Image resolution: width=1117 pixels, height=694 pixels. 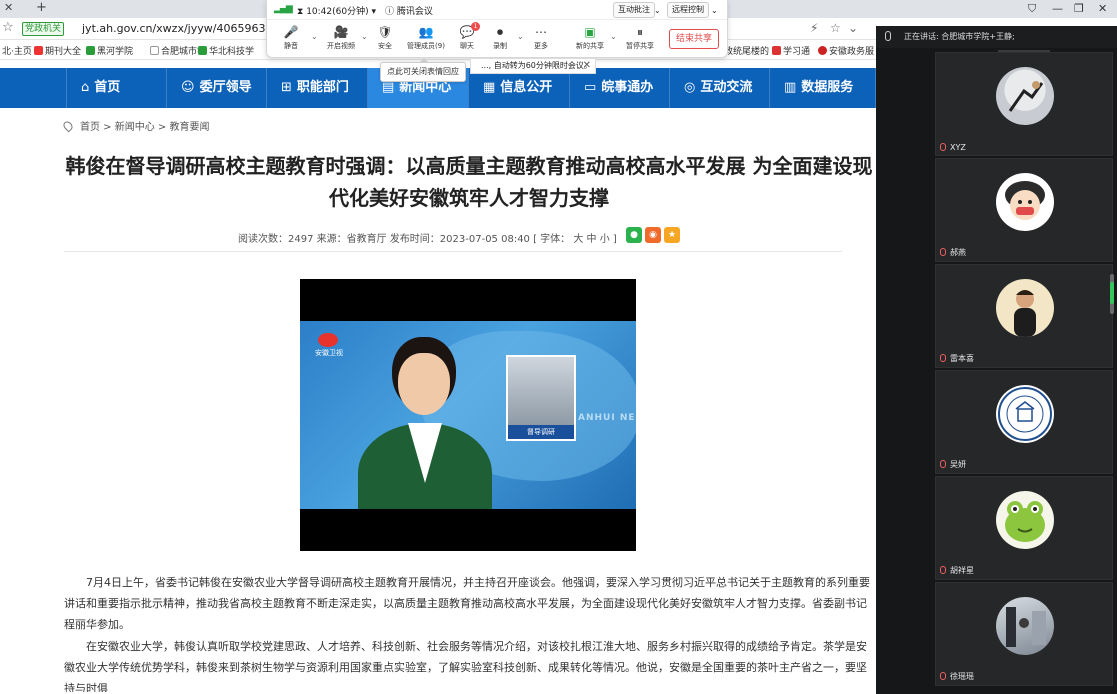 I want to click on record-button: ⏺ 录制, so click(x=500, y=37).